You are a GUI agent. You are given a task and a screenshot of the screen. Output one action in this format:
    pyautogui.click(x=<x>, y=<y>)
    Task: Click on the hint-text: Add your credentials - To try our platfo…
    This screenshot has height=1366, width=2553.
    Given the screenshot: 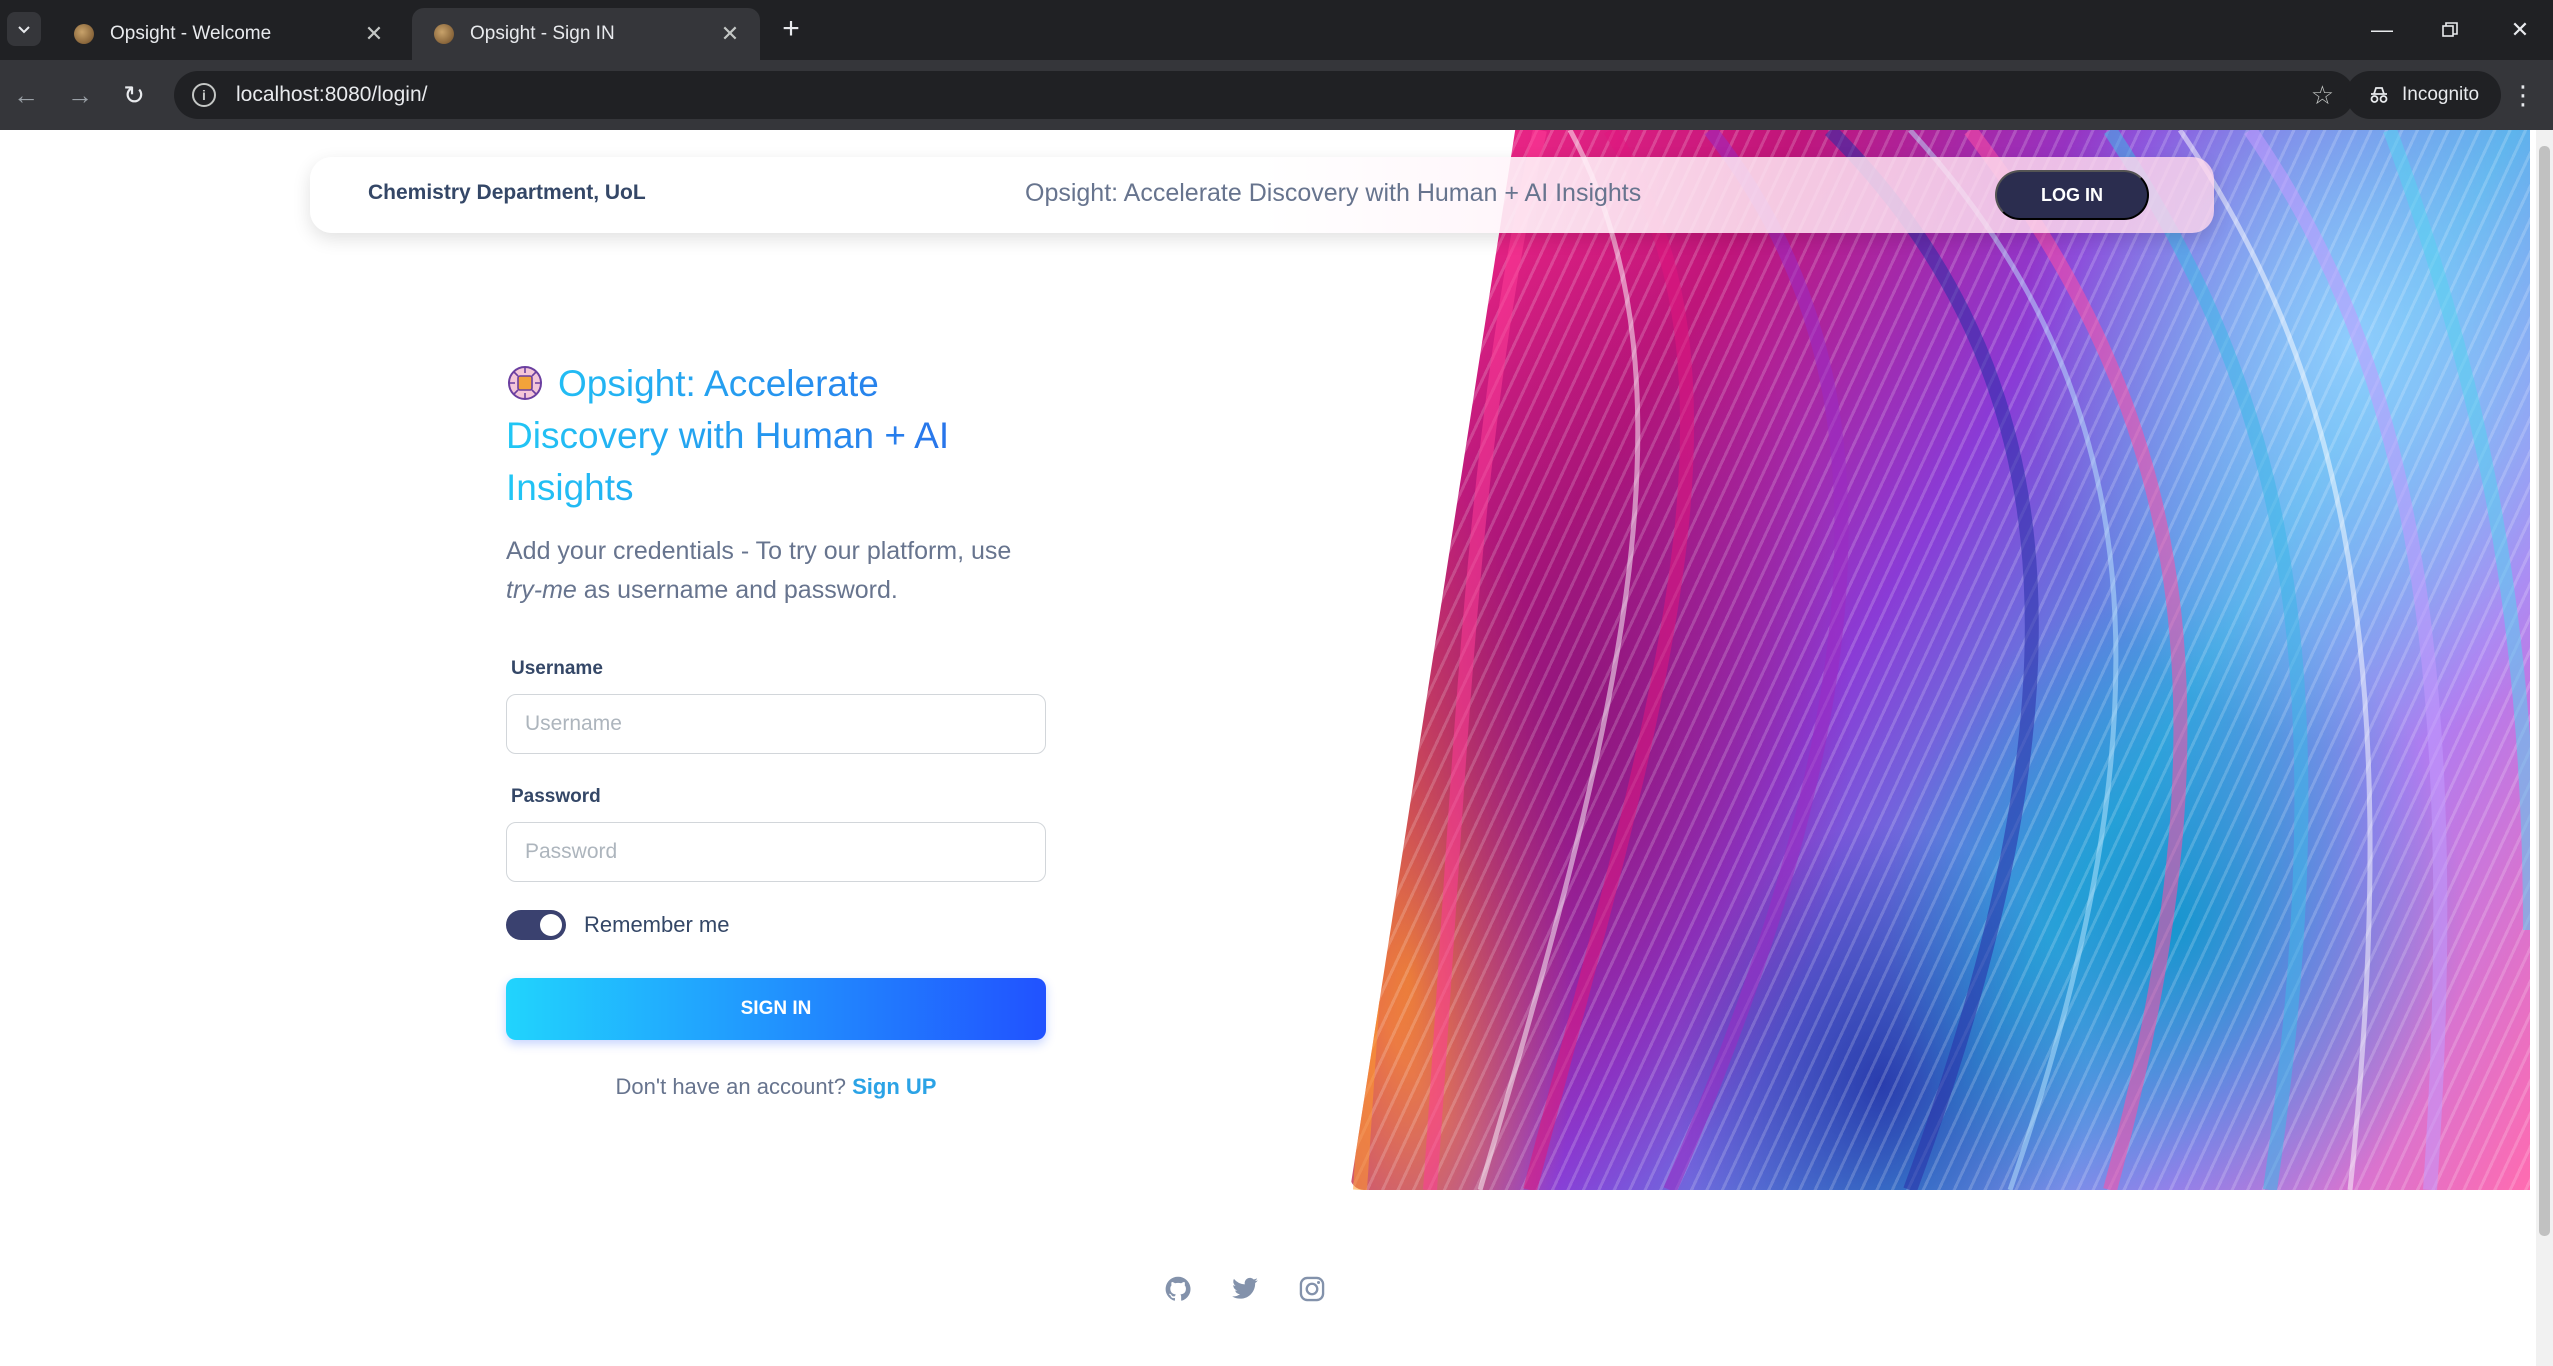 What is the action you would take?
    pyautogui.click(x=759, y=551)
    